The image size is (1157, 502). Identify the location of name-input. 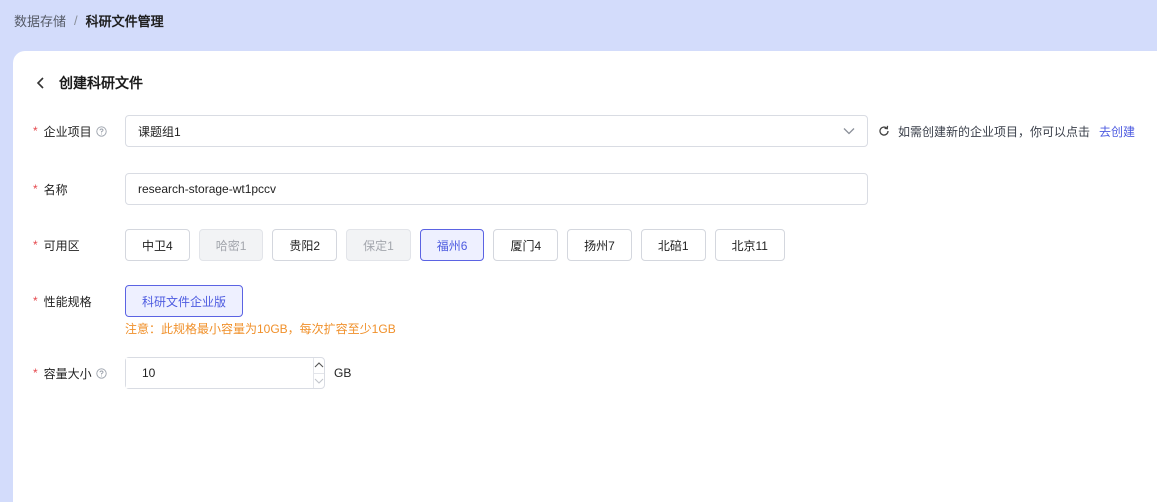
(496, 189).